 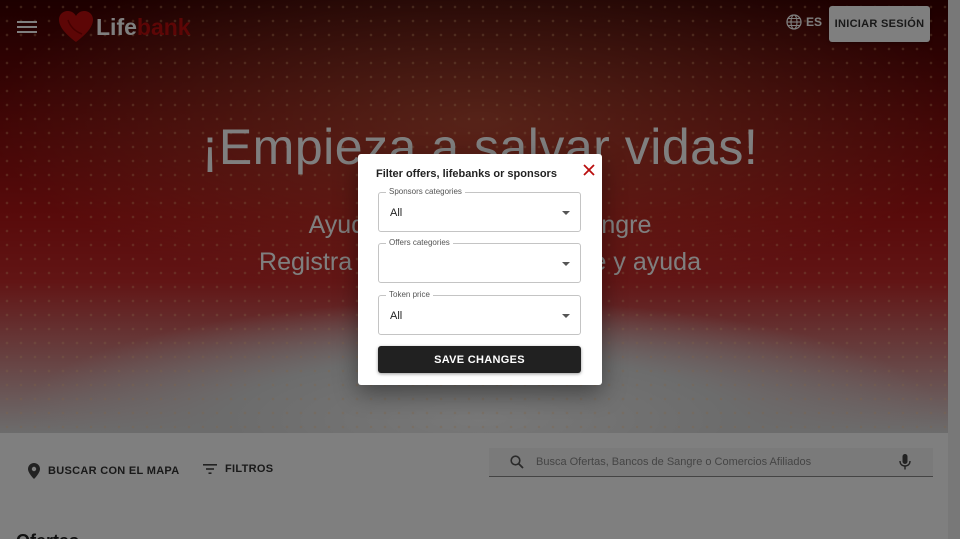 I want to click on sponsors-categories-label: Sponsors categories, so click(x=425, y=191).